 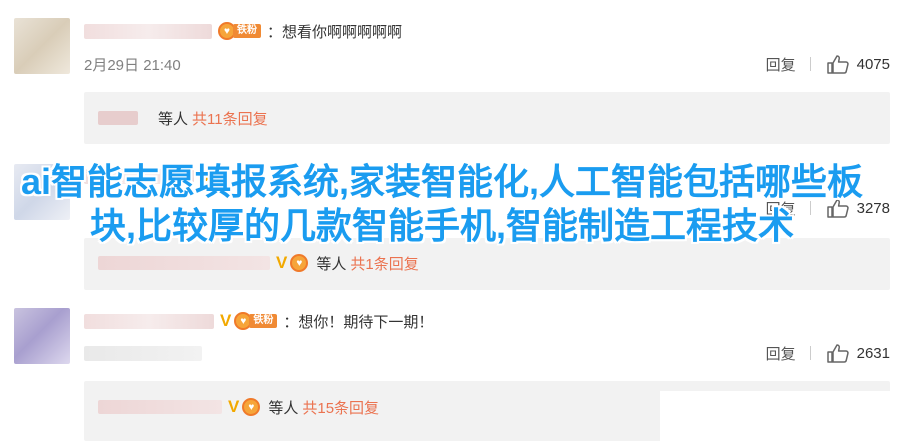 What do you see at coordinates (118, 118) in the screenshot?
I see `sub-avatar` at bounding box center [118, 118].